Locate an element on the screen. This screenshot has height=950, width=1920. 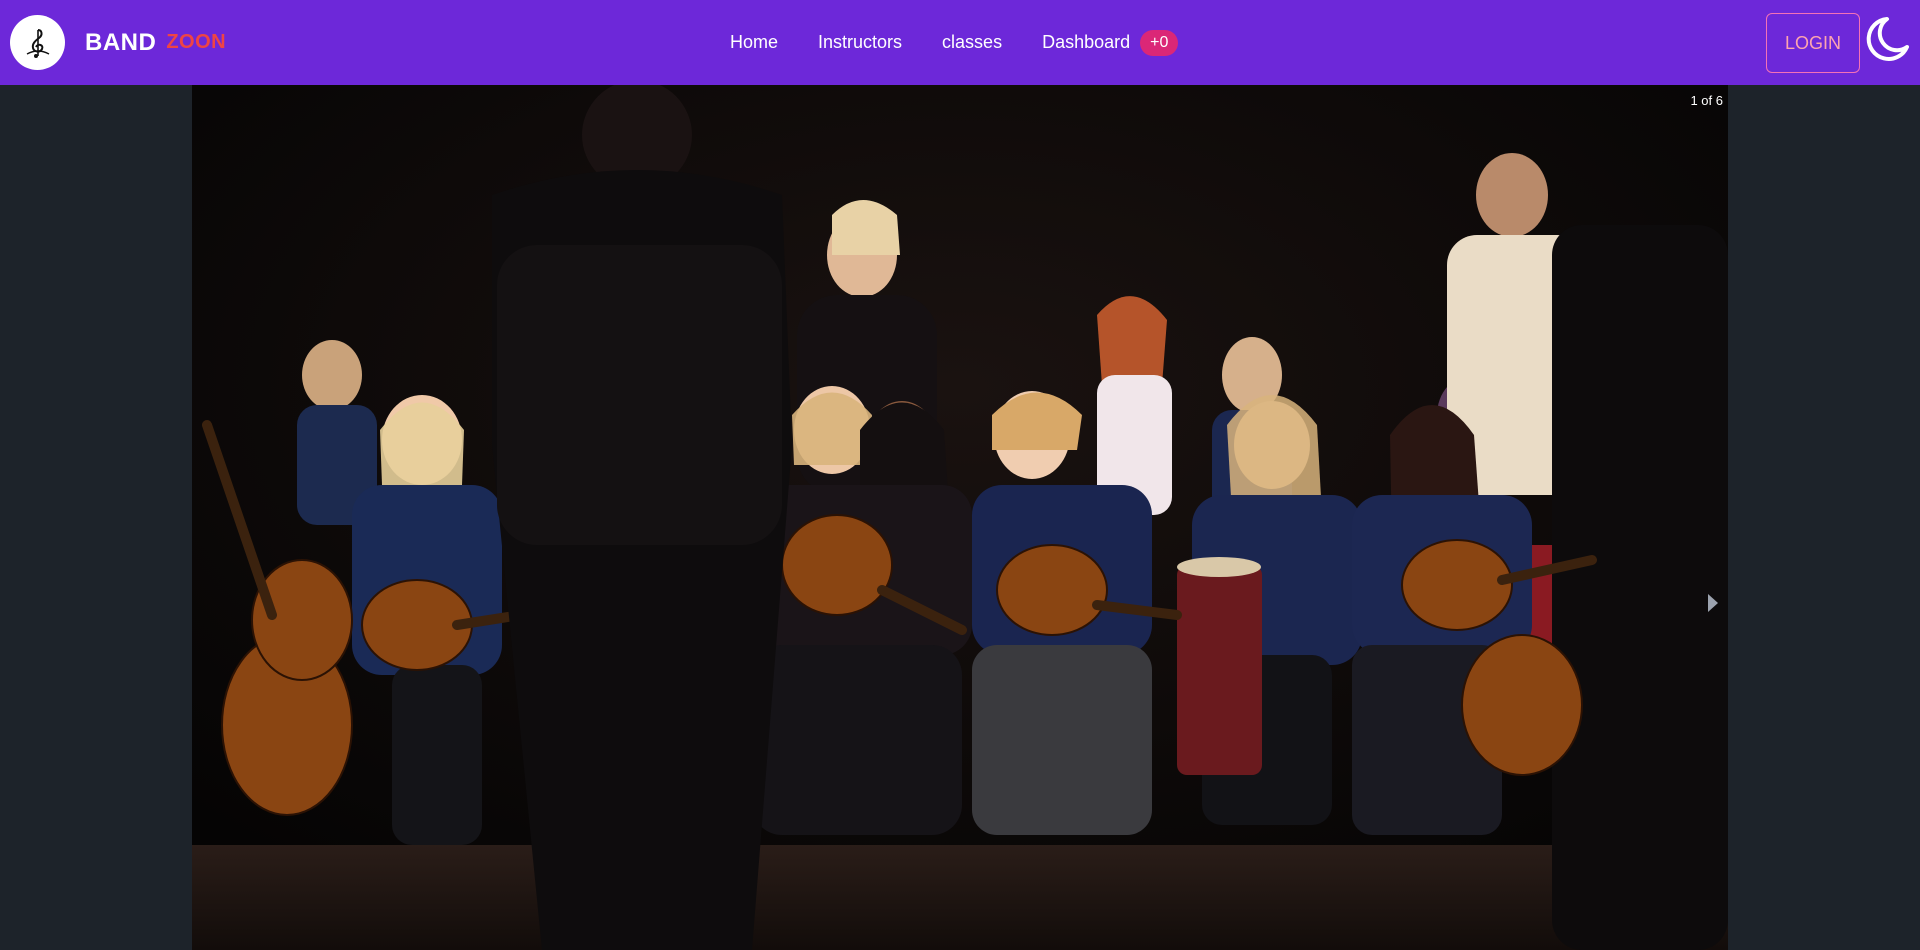
cart-count-badge: +0 is located at coordinates (1159, 42).